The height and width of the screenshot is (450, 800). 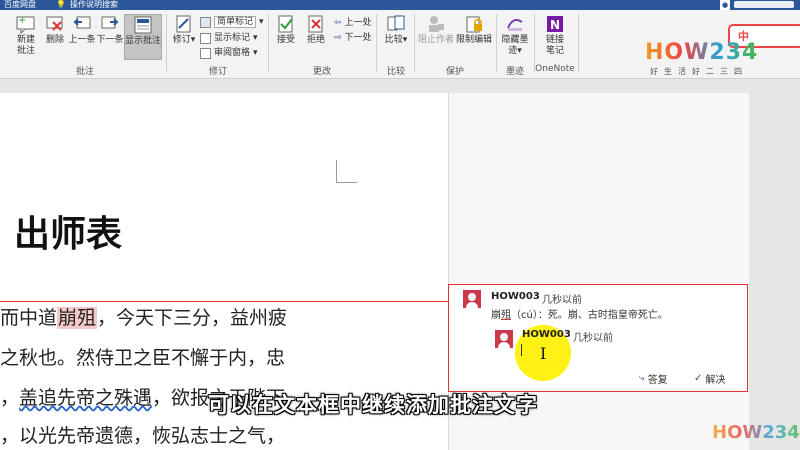 I want to click on new-comment-button: + 新建 批注, so click(x=26, y=35).